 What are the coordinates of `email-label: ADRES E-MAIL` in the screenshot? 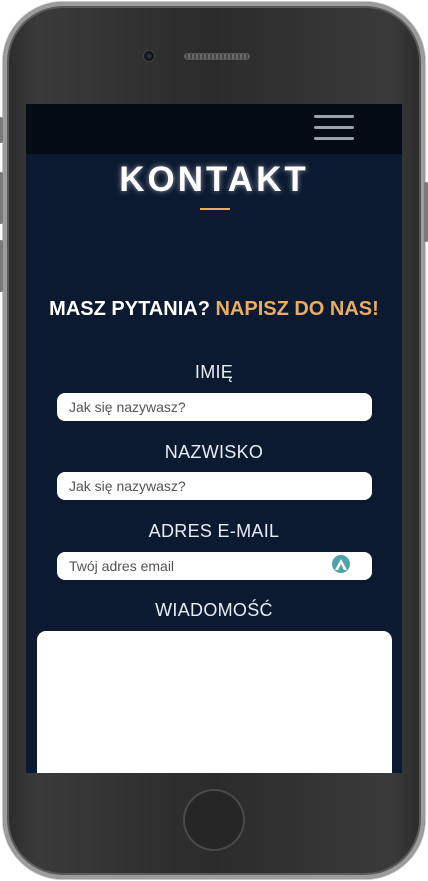 It's located at (214, 531).